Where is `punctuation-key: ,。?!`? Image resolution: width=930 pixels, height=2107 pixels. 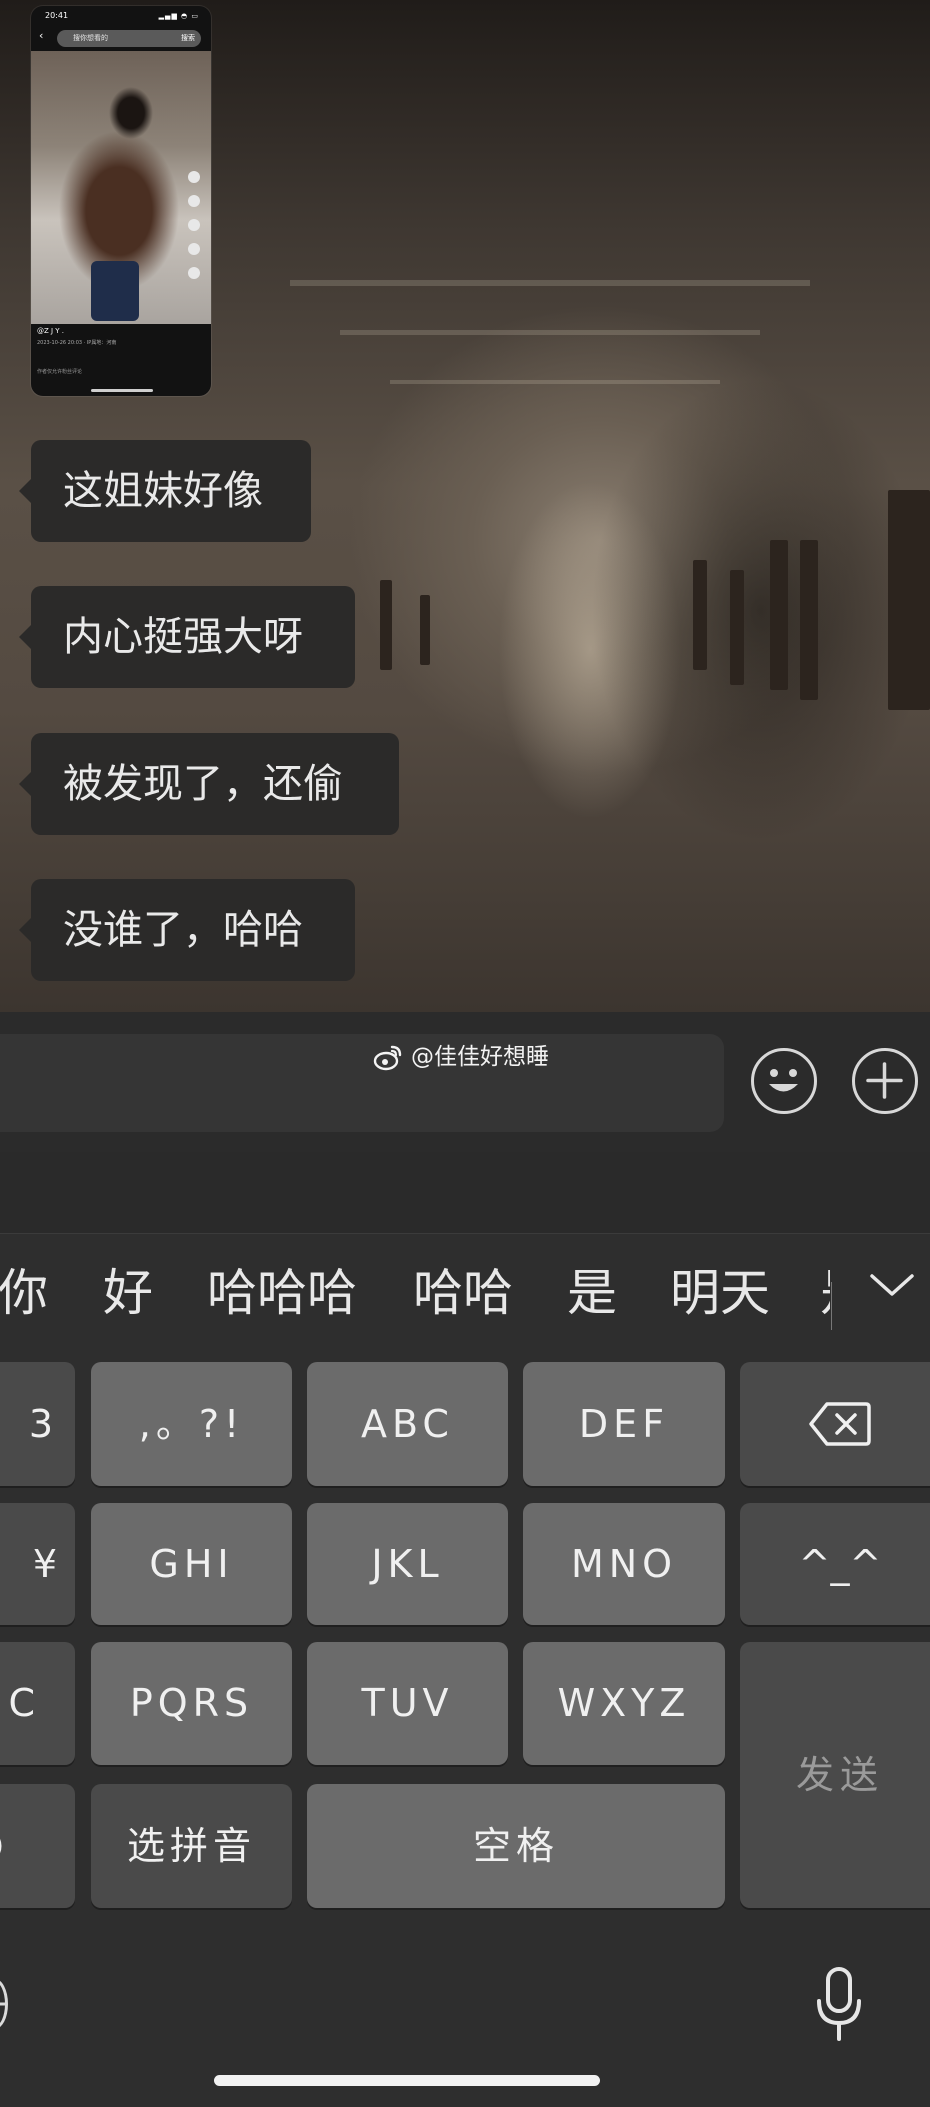
punctuation-key: ,。?! is located at coordinates (191, 1424).